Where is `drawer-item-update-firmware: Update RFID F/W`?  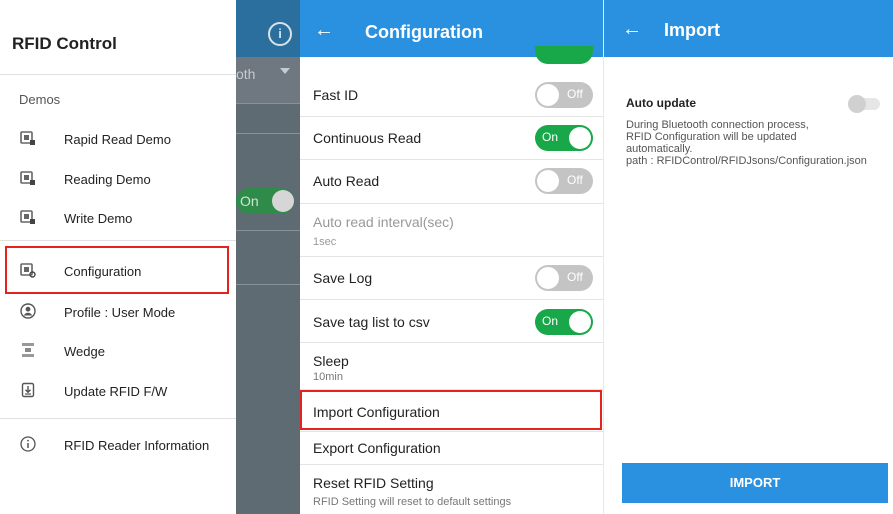 drawer-item-update-firmware: Update RFID F/W is located at coordinates (118, 391).